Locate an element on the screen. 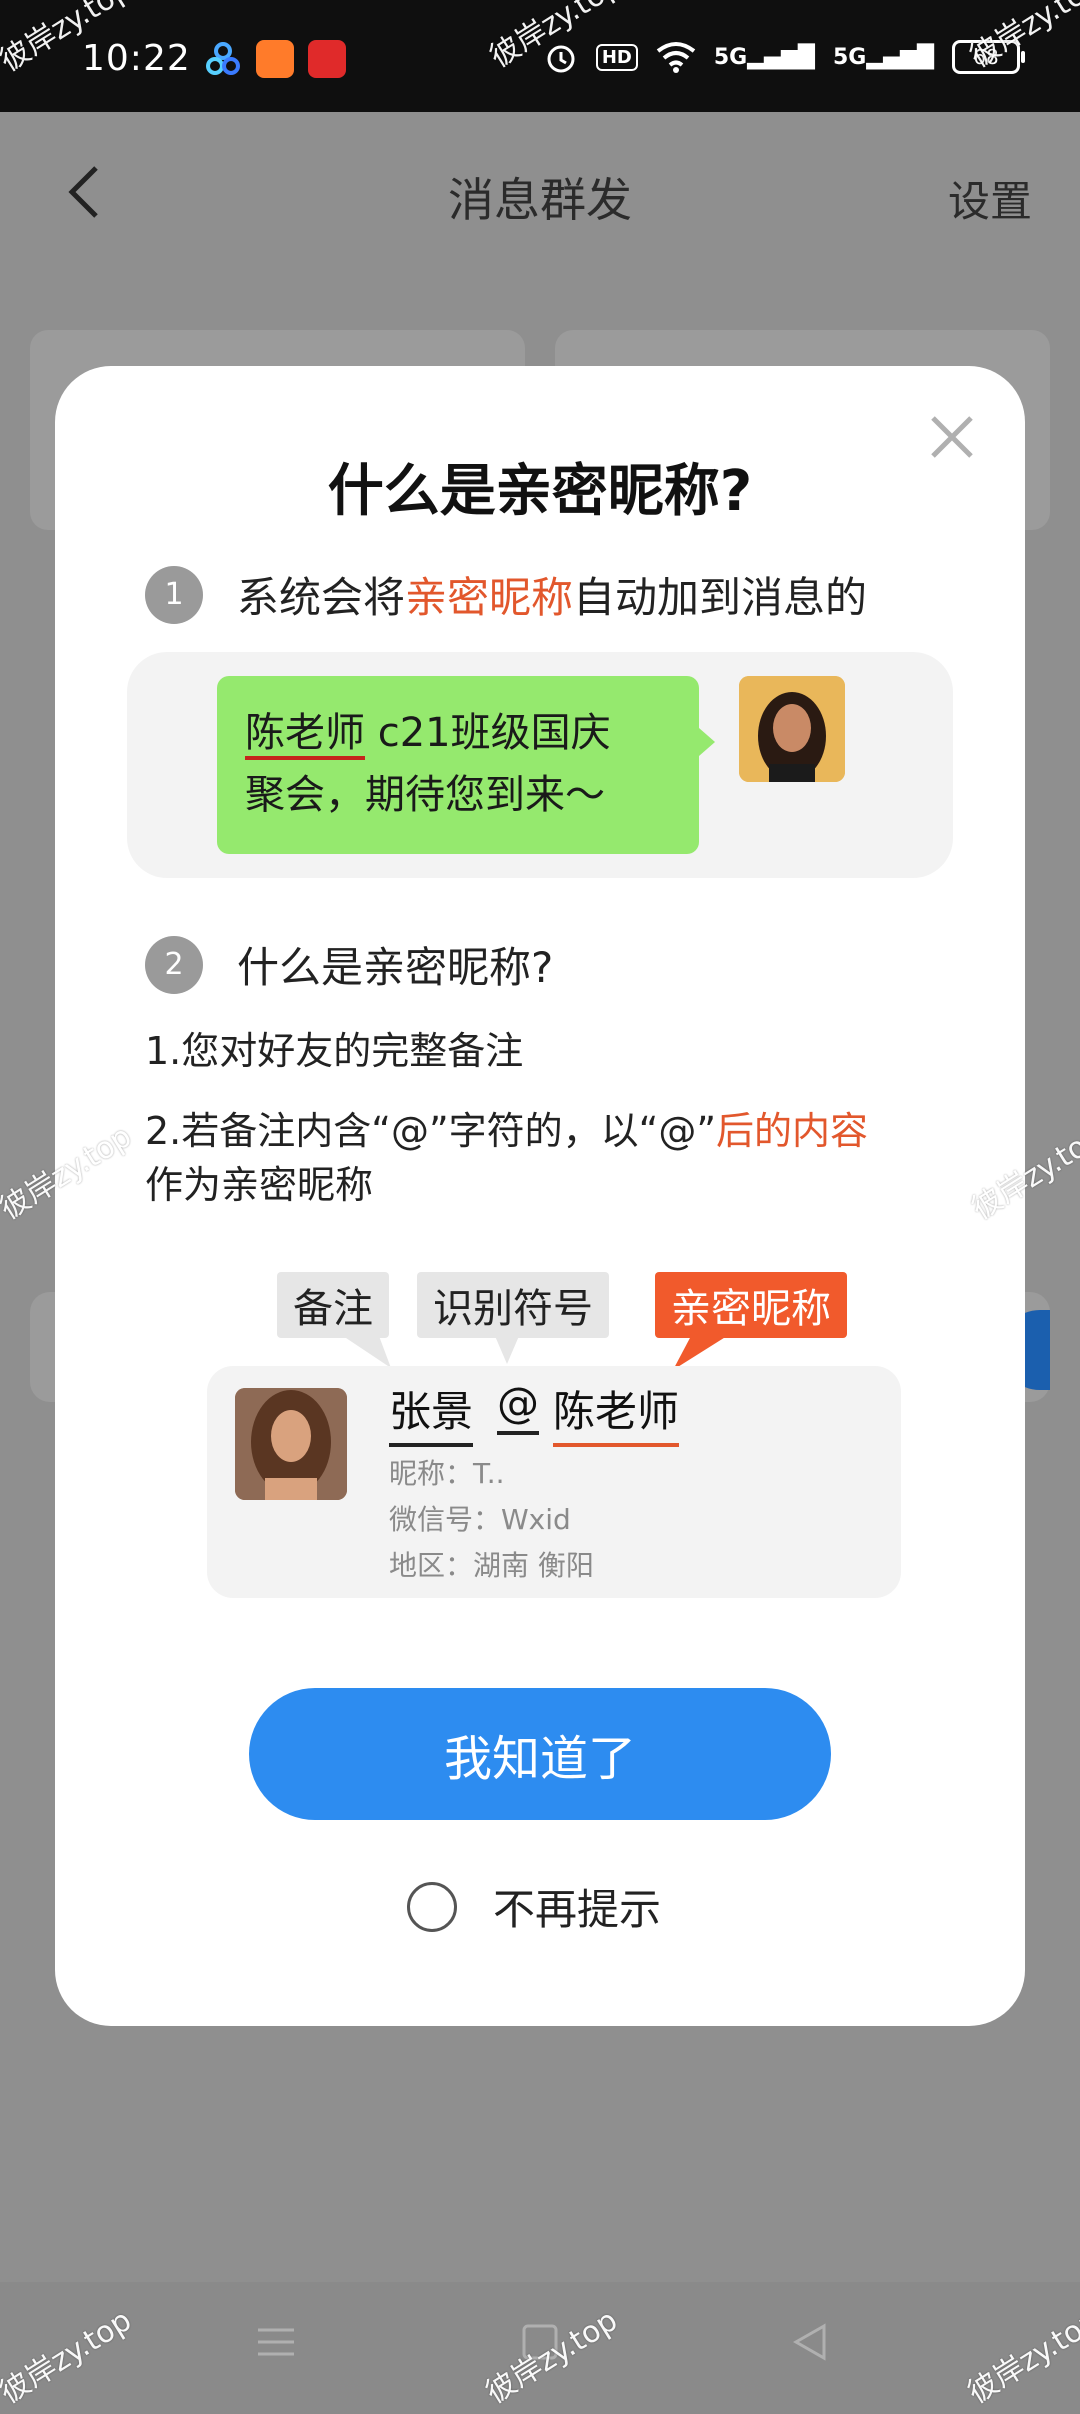 This screenshot has width=1080, height=2414. description-2-before: 2.若备注内含“@”字符的，以“@” is located at coordinates (431, 1131).